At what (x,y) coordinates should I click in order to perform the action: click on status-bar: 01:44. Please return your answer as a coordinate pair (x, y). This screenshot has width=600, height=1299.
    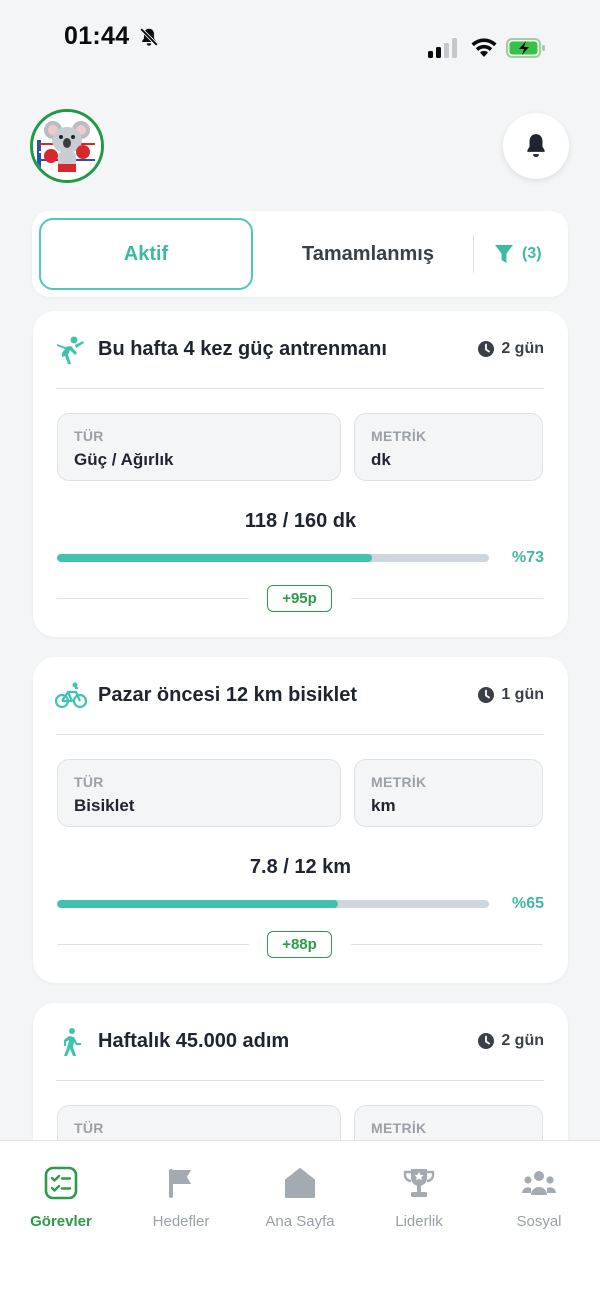
    Looking at the image, I should click on (300, 40).